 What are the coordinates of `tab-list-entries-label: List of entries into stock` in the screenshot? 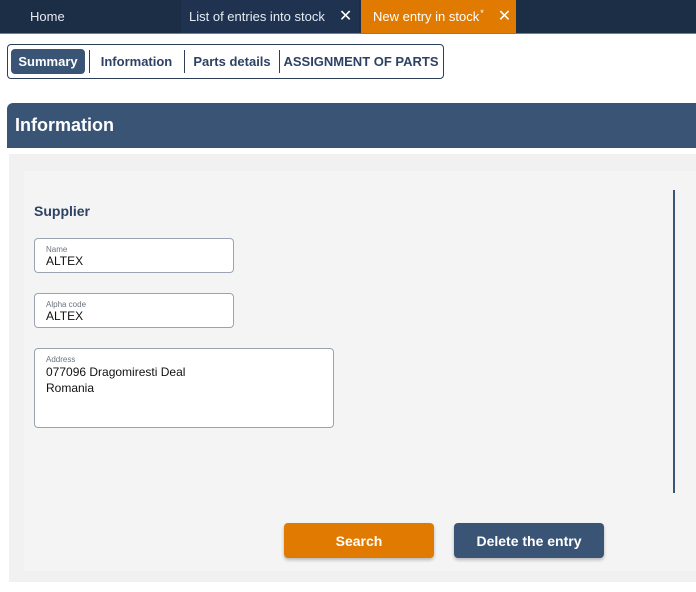 It's located at (257, 16).